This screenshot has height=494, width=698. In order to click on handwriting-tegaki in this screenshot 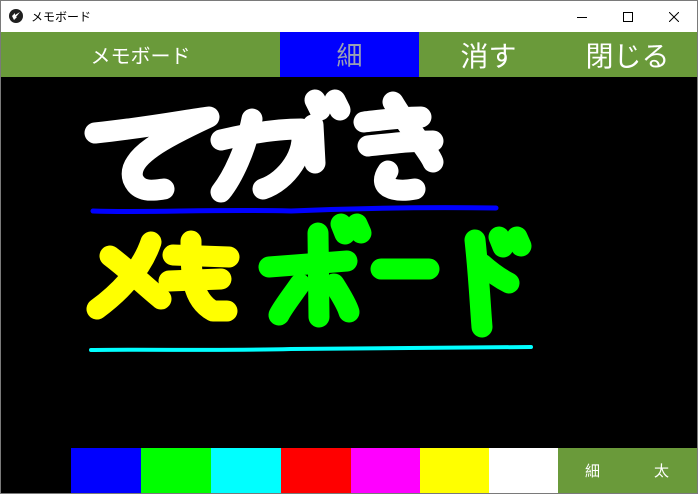, I will do `click(264, 146)`.